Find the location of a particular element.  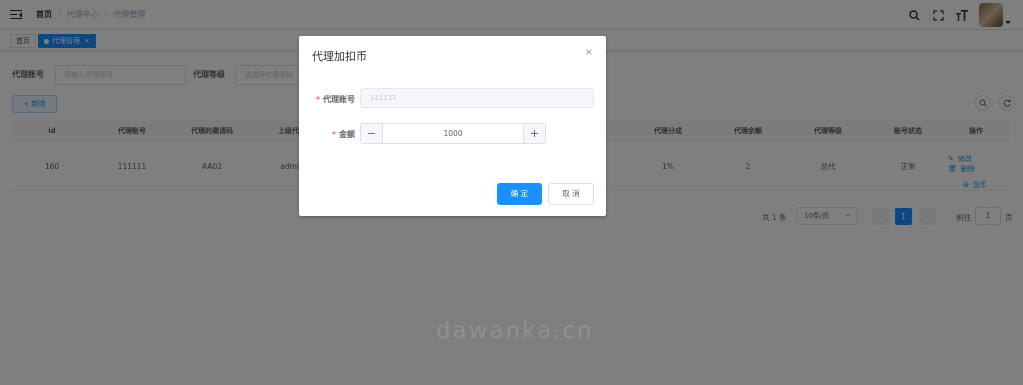

watermark: dawanka.cn is located at coordinates (515, 331).